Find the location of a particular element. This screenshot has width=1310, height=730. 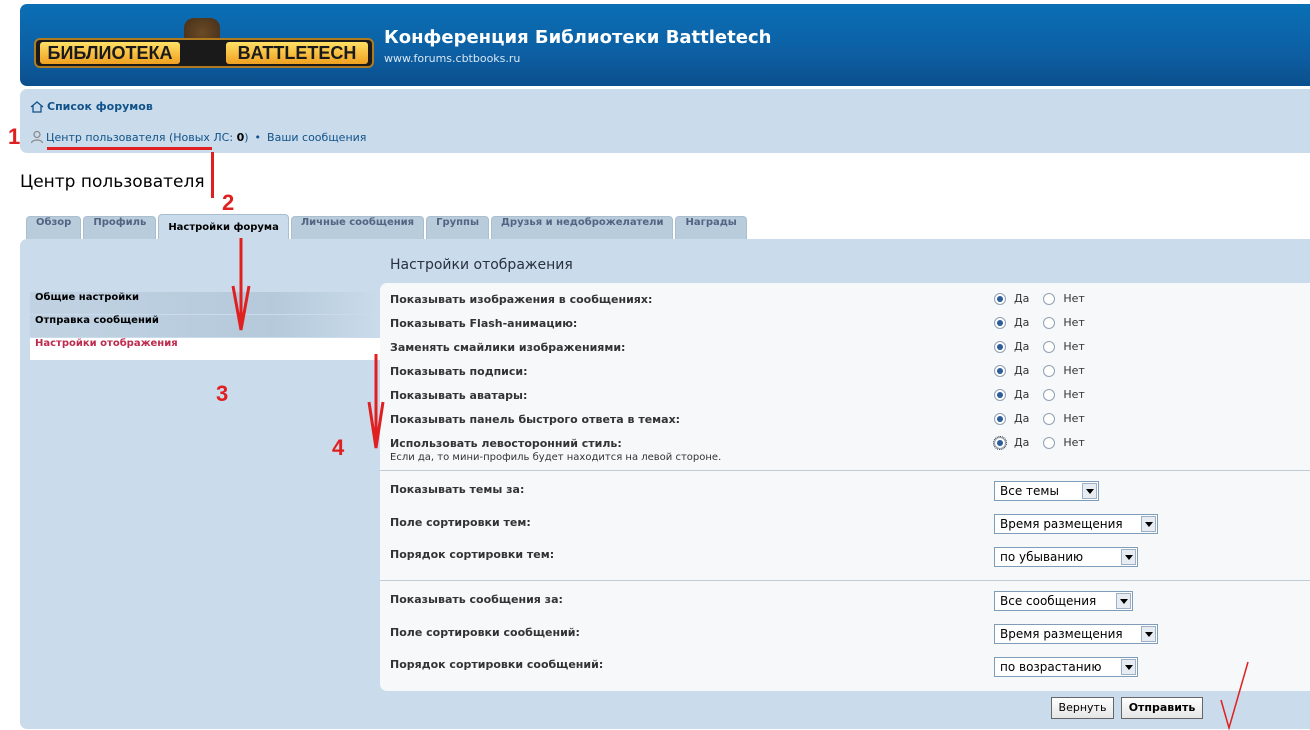

select-label: Показывать сообщения за: is located at coordinates (476, 599).